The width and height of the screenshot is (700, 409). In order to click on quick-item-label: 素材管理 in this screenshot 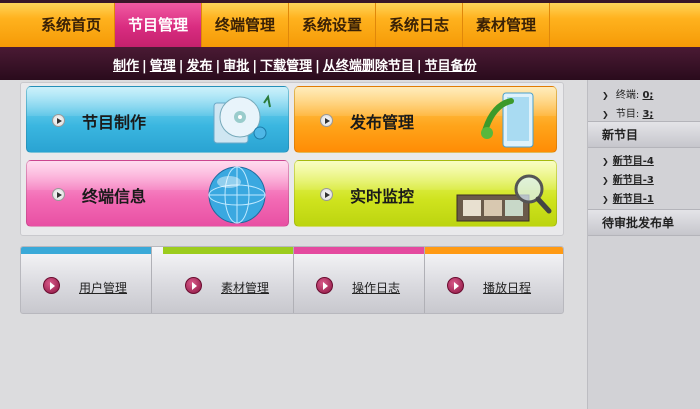, I will do `click(245, 288)`.